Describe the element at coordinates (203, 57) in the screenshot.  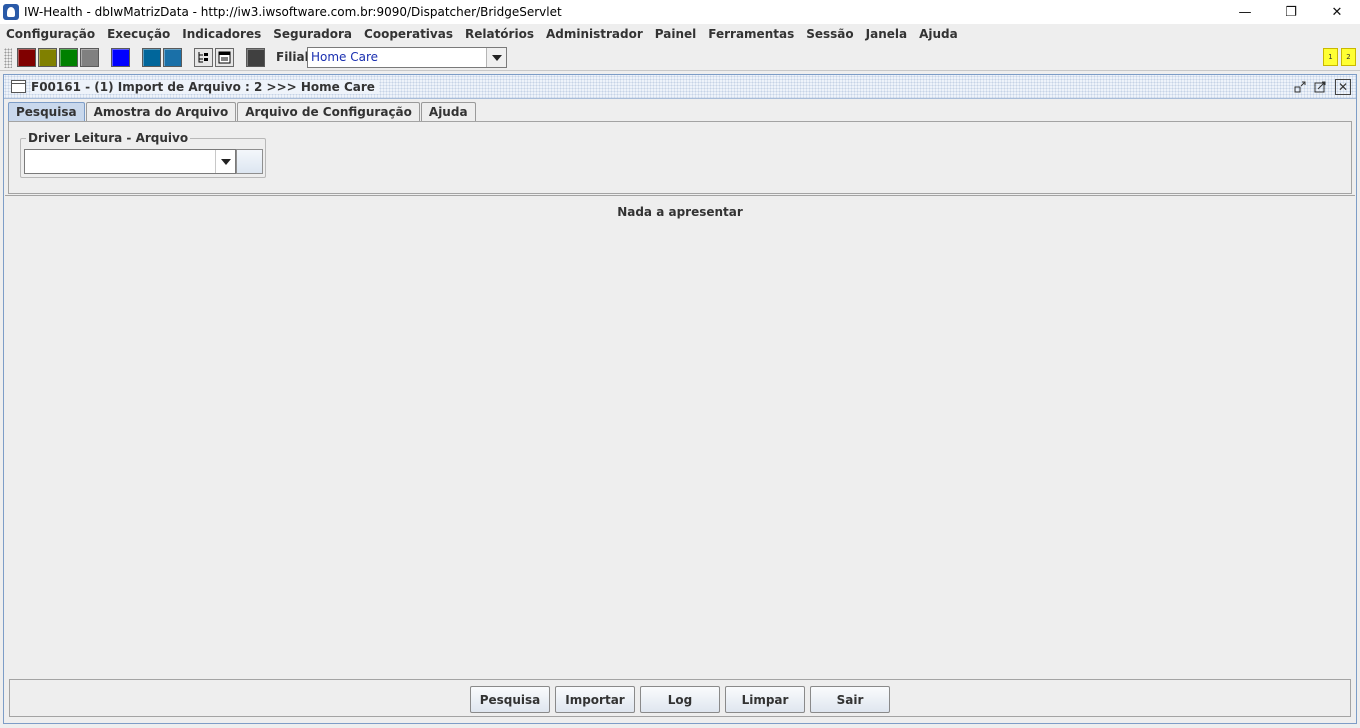
I see `tree-view-icon` at that location.